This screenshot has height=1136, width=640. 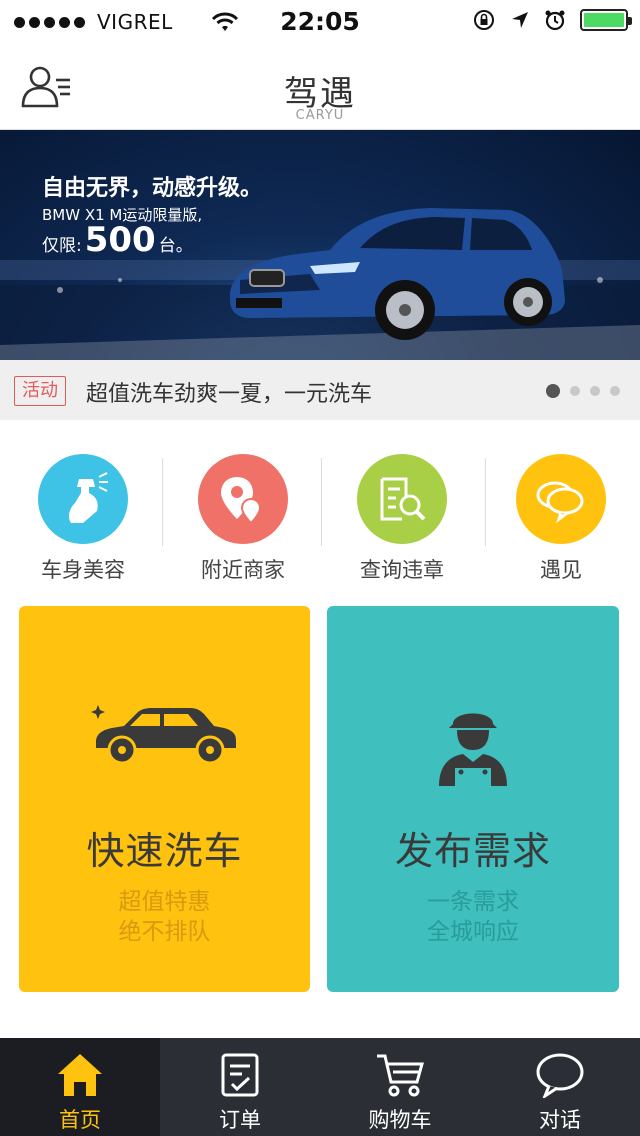 I want to click on tab-label: 对话, so click(x=560, y=1120).